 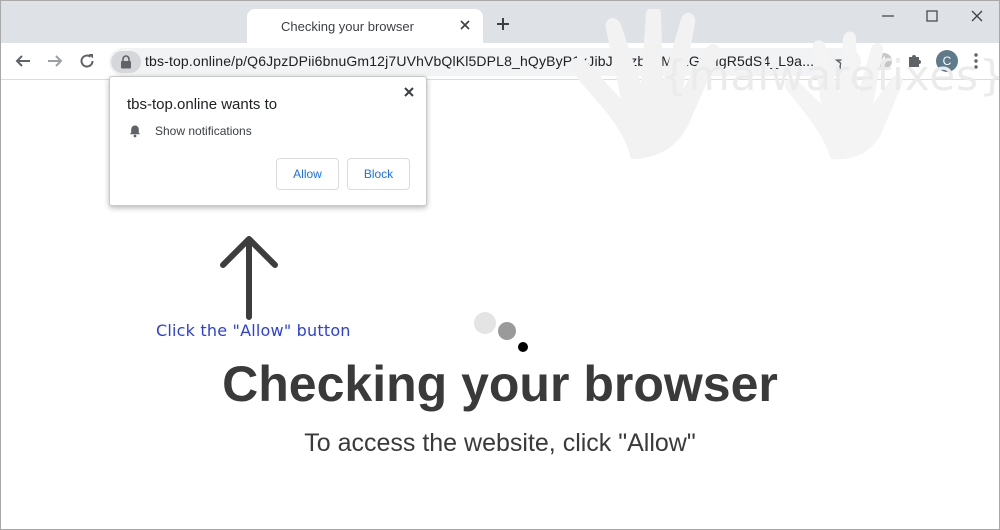 I want to click on tab-active: Checking your browser, so click(x=365, y=26).